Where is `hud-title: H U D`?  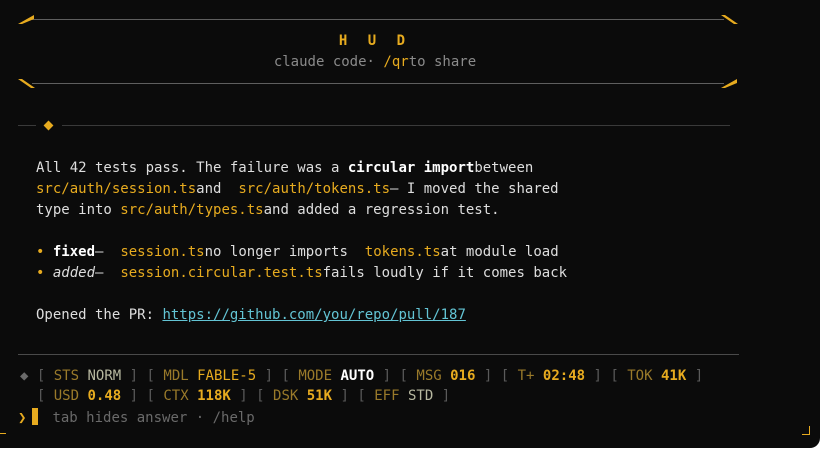
hud-title: H U D is located at coordinates (375, 41).